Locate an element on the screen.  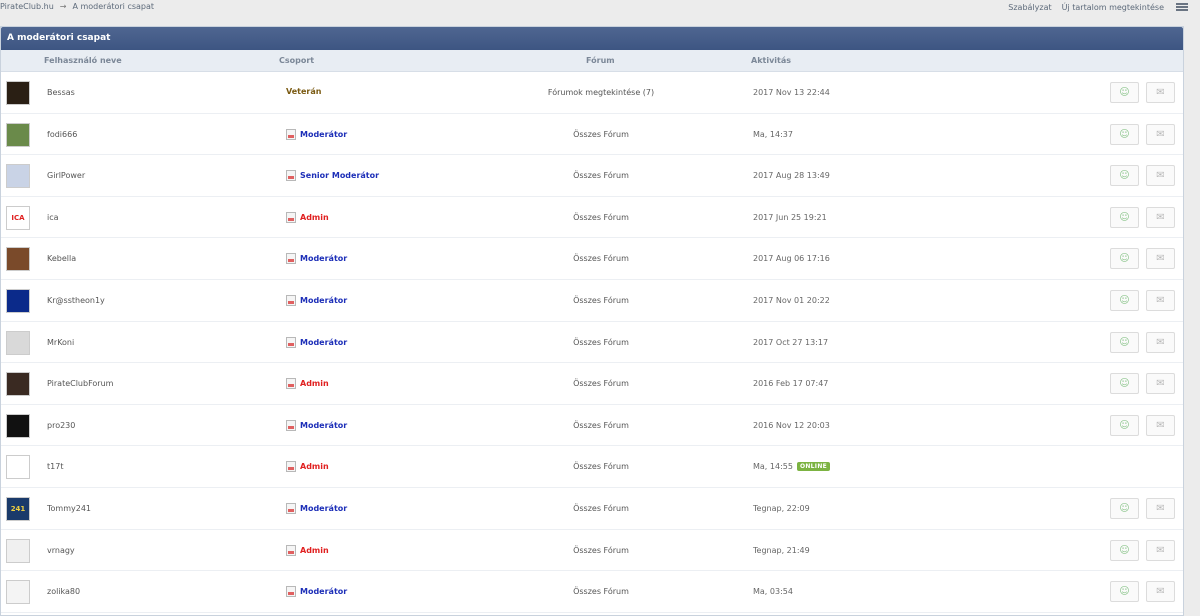
group-label: Moderátor is located at coordinates (324, 425).